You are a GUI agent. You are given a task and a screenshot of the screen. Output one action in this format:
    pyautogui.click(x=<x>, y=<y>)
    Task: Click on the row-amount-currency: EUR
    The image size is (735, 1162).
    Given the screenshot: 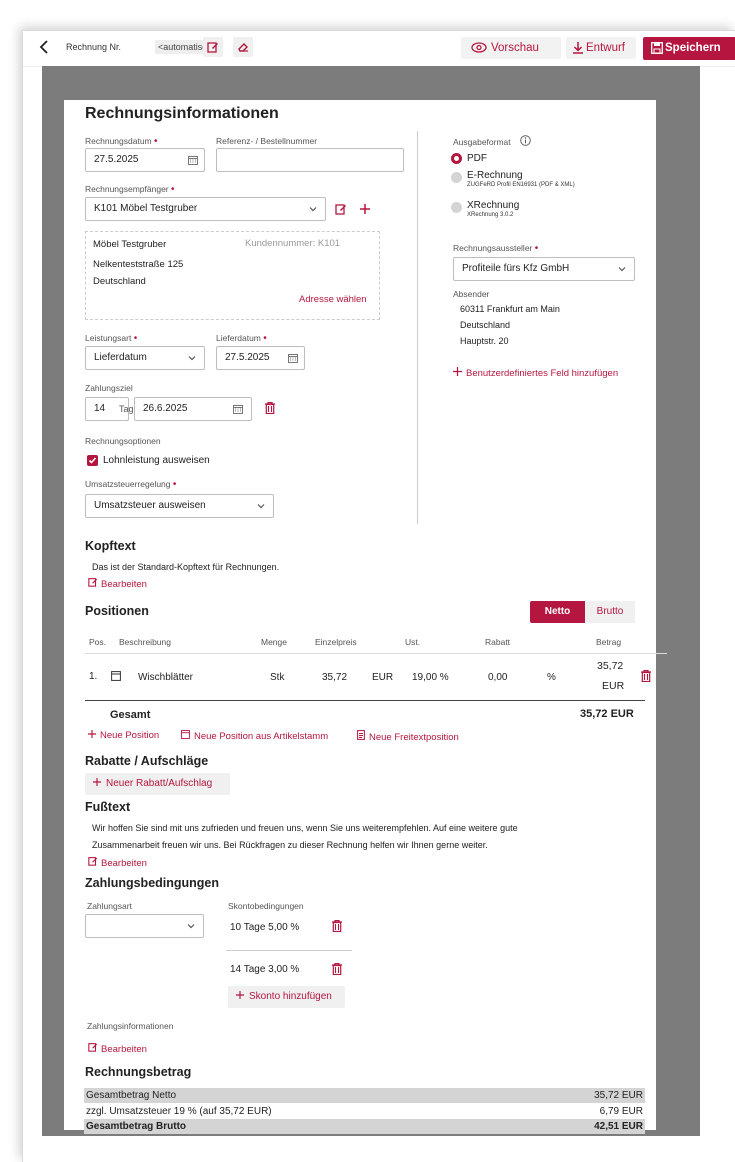 What is the action you would take?
    pyautogui.click(x=613, y=686)
    